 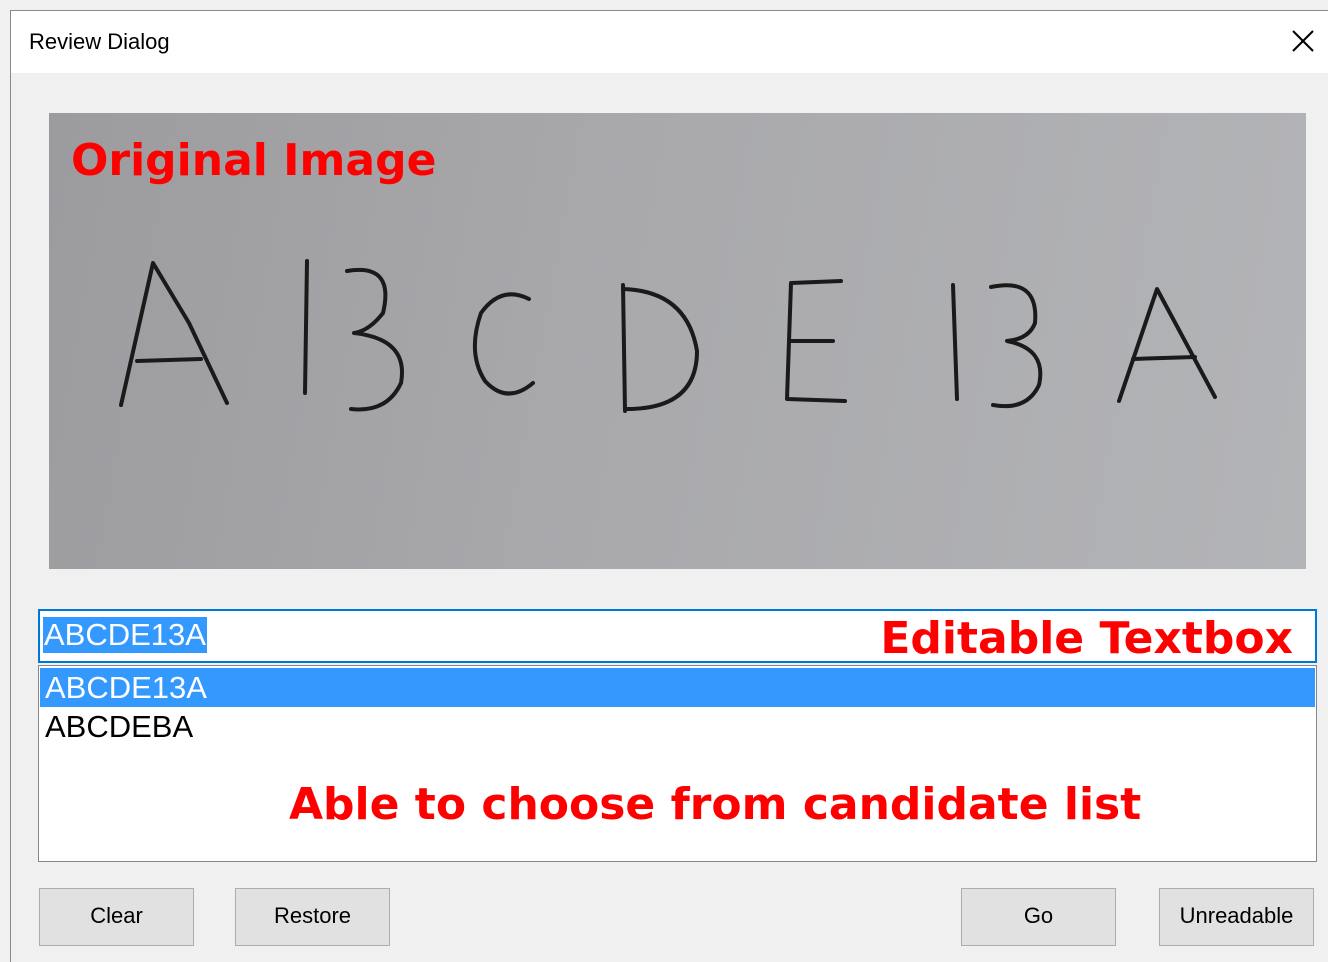 What do you see at coordinates (1086, 638) in the screenshot?
I see `editable-textbox-label: Editable Textbox` at bounding box center [1086, 638].